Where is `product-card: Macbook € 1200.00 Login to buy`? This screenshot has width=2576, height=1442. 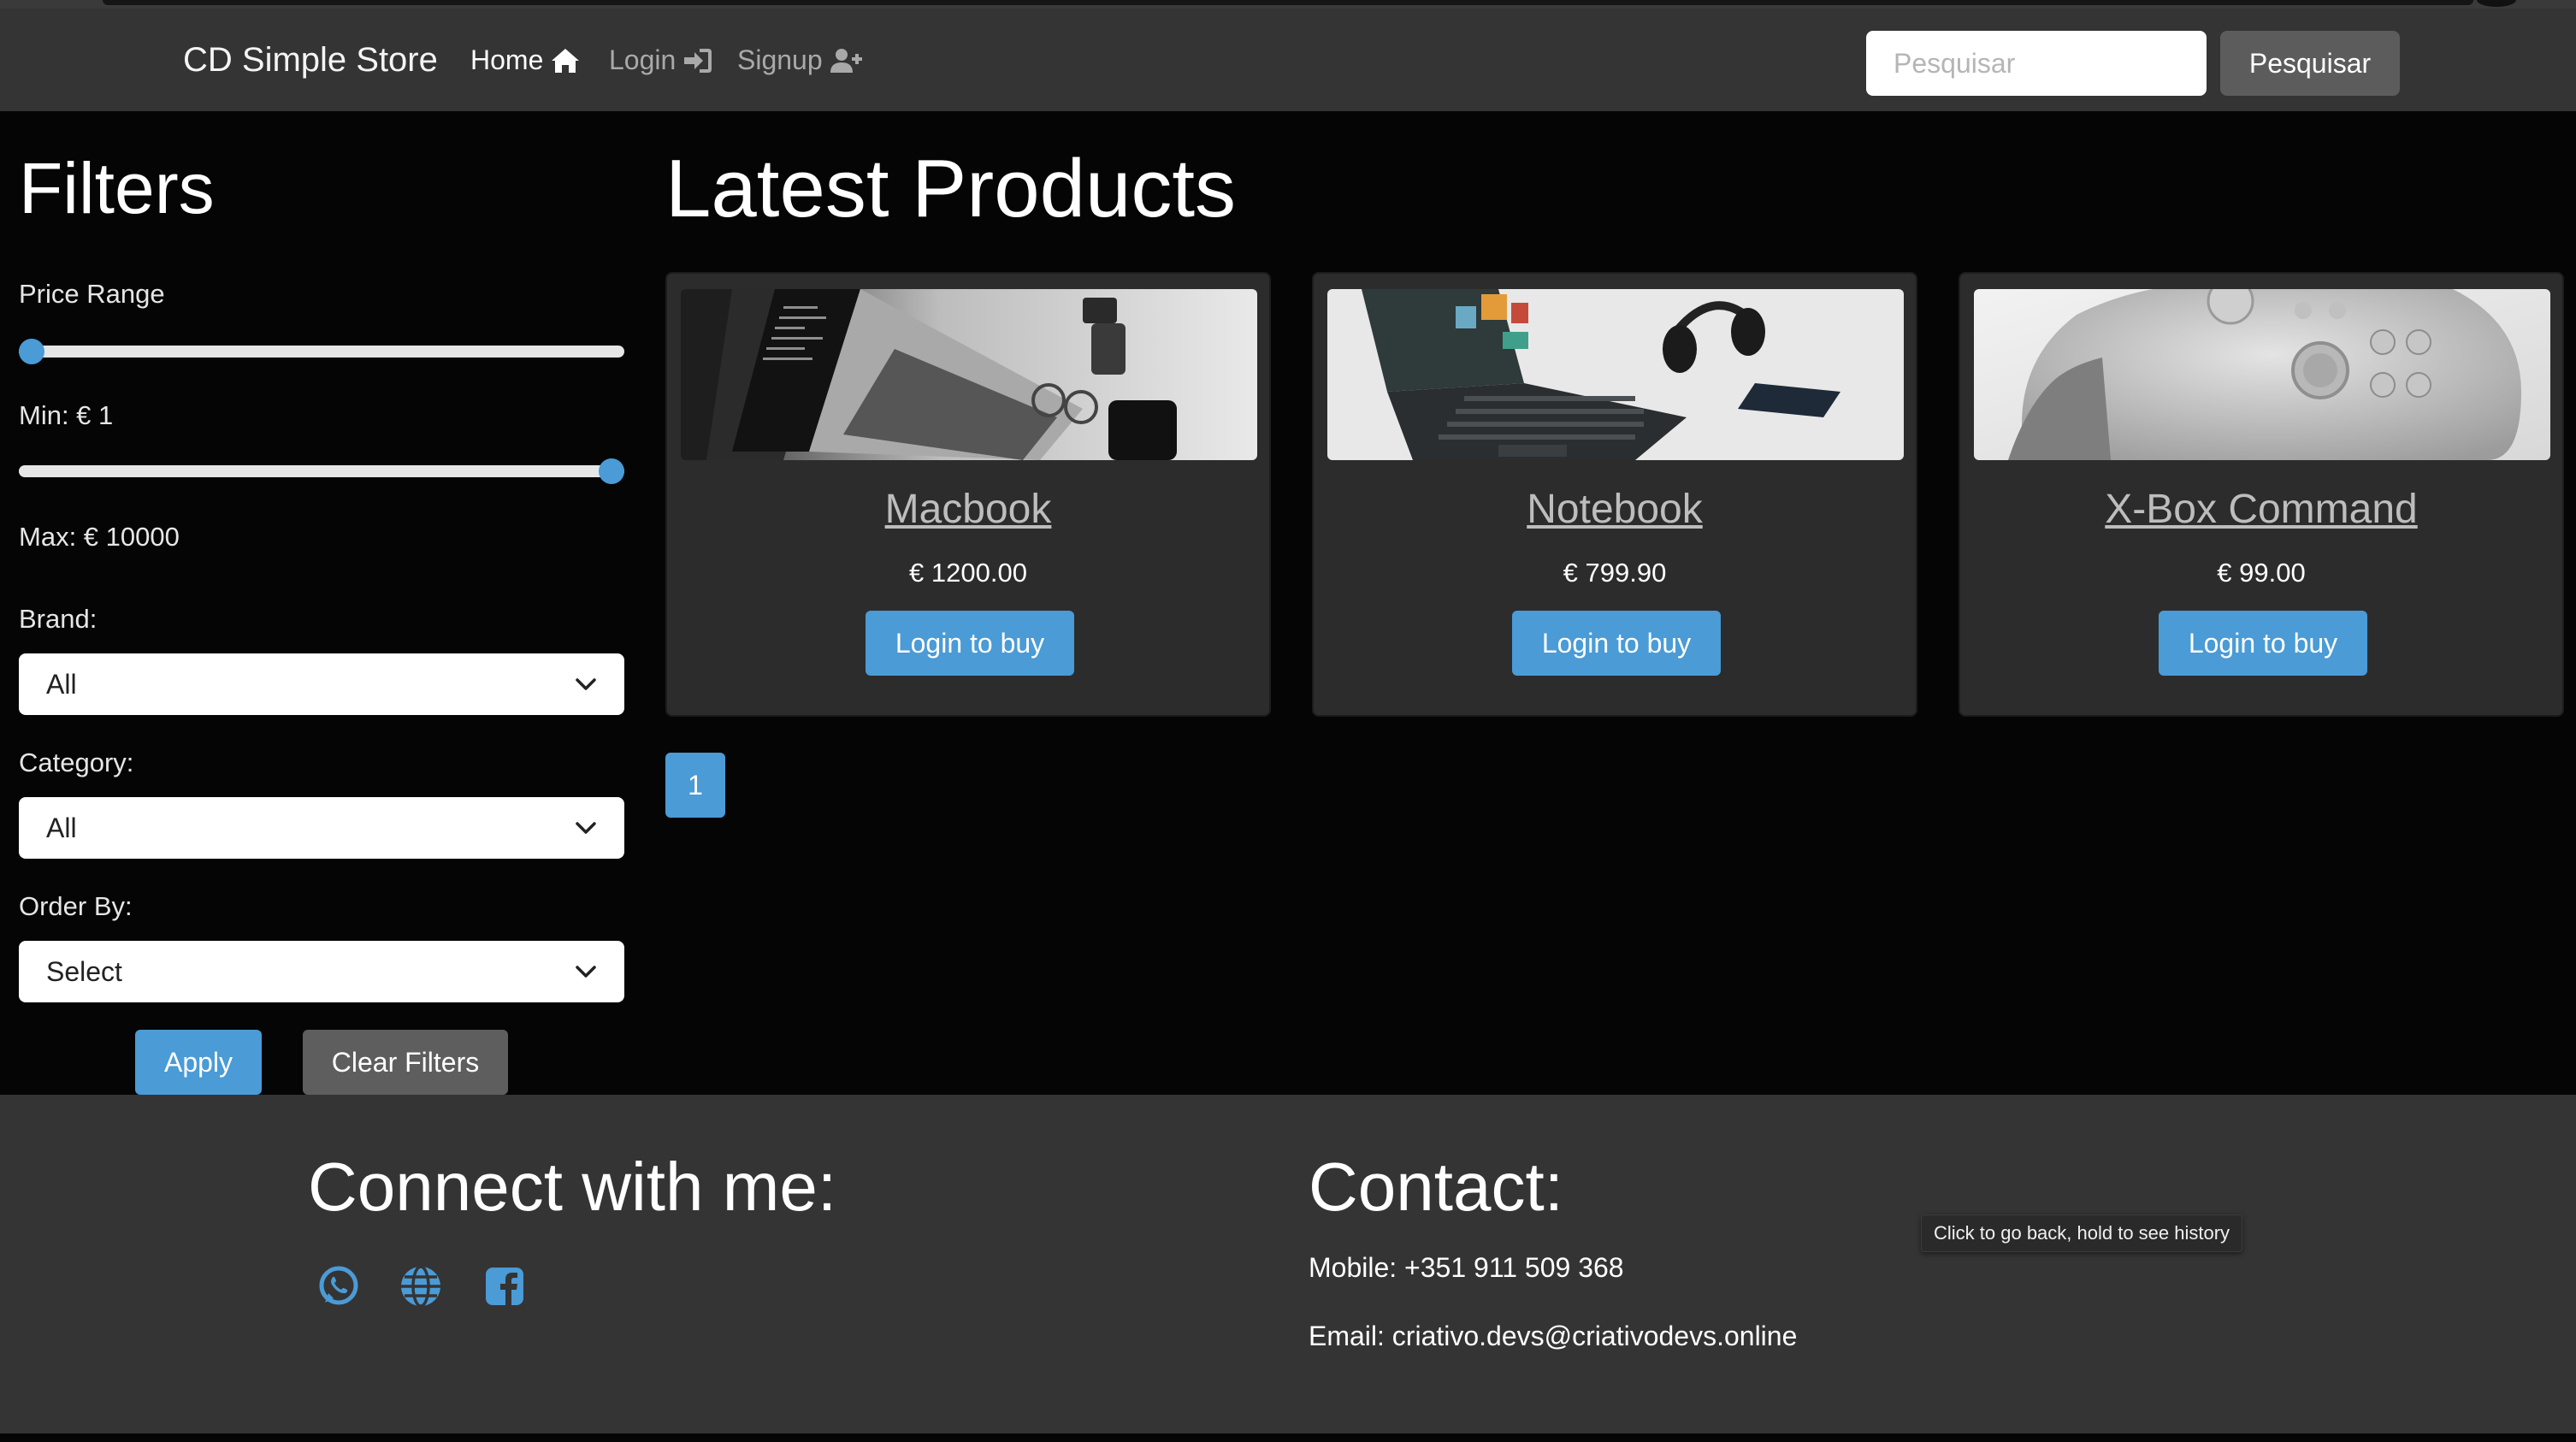 product-card: Macbook € 1200.00 Login to buy is located at coordinates (968, 494).